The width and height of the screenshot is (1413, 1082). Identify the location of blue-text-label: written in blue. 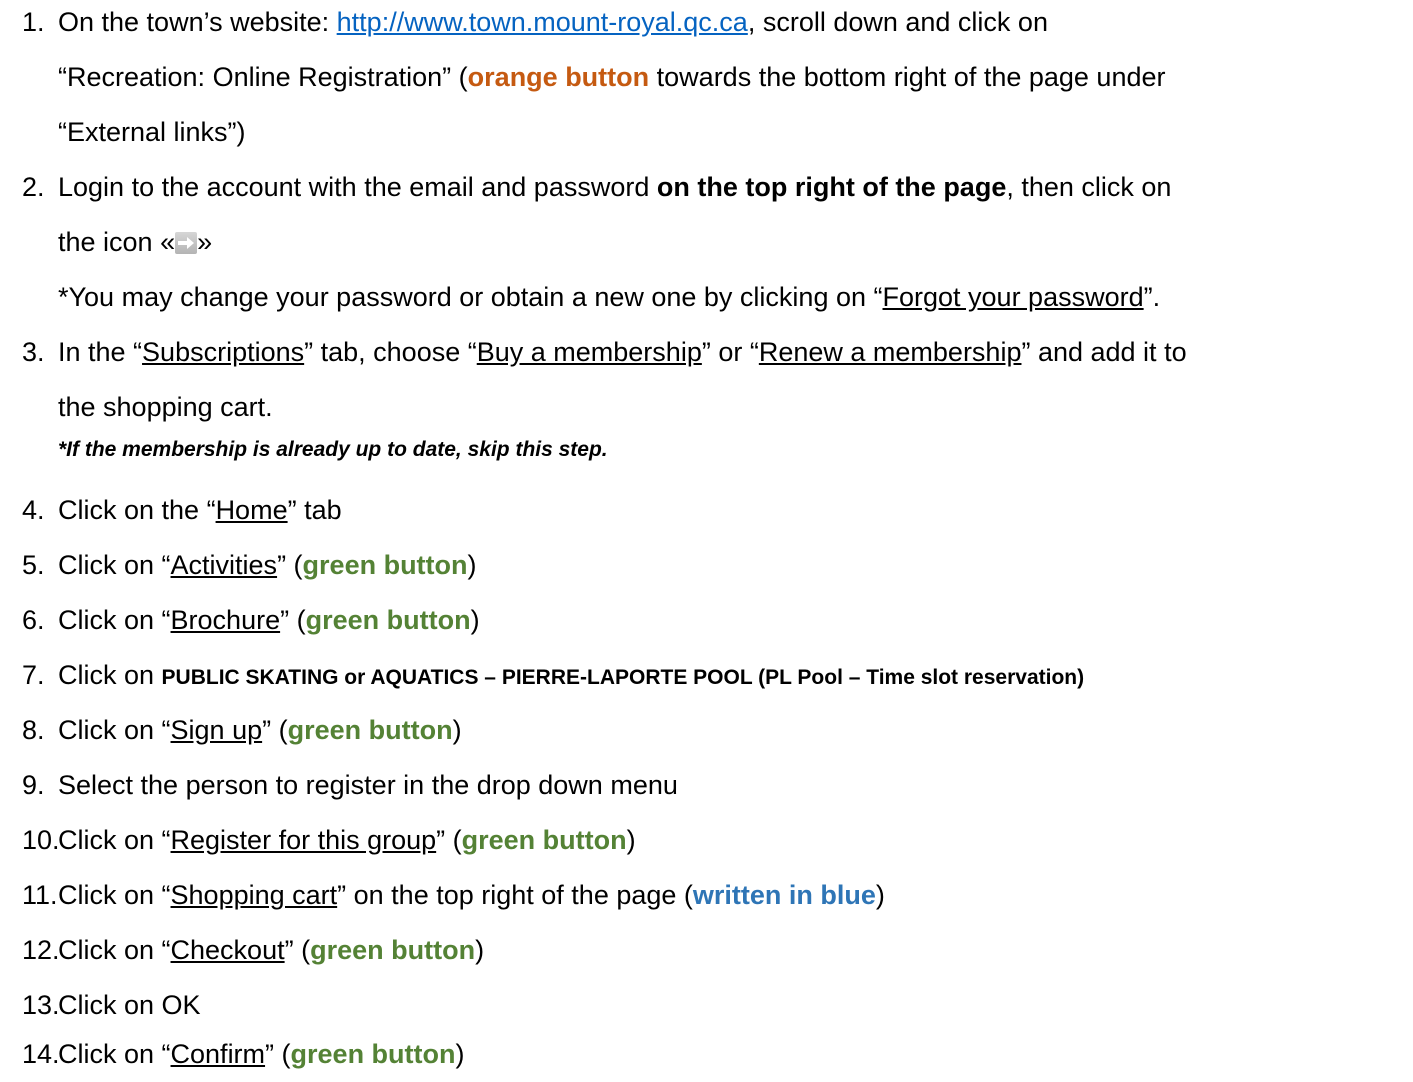
(784, 895).